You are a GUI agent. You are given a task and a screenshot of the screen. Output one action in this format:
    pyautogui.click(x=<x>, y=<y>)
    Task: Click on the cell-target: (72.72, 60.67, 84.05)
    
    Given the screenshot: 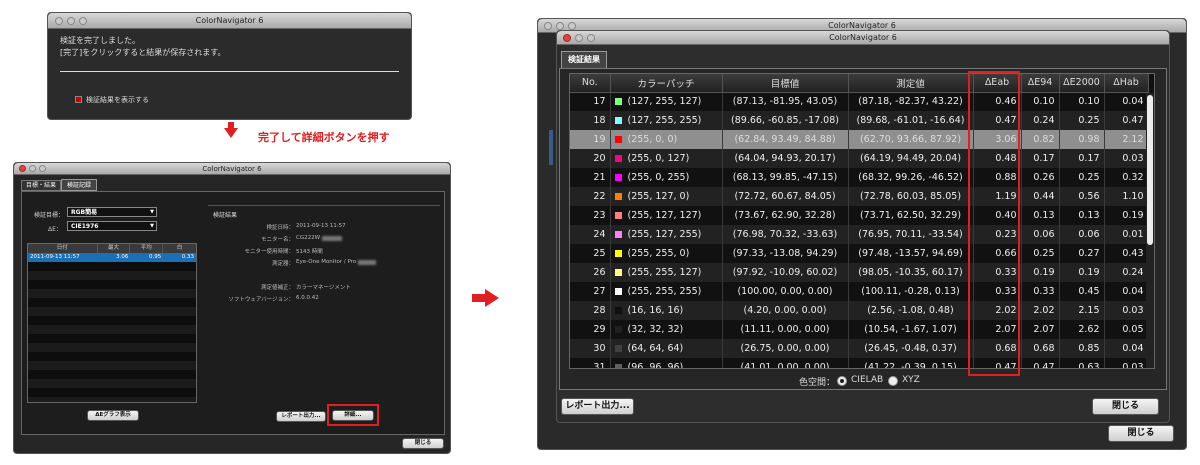 What is the action you would take?
    pyautogui.click(x=785, y=196)
    